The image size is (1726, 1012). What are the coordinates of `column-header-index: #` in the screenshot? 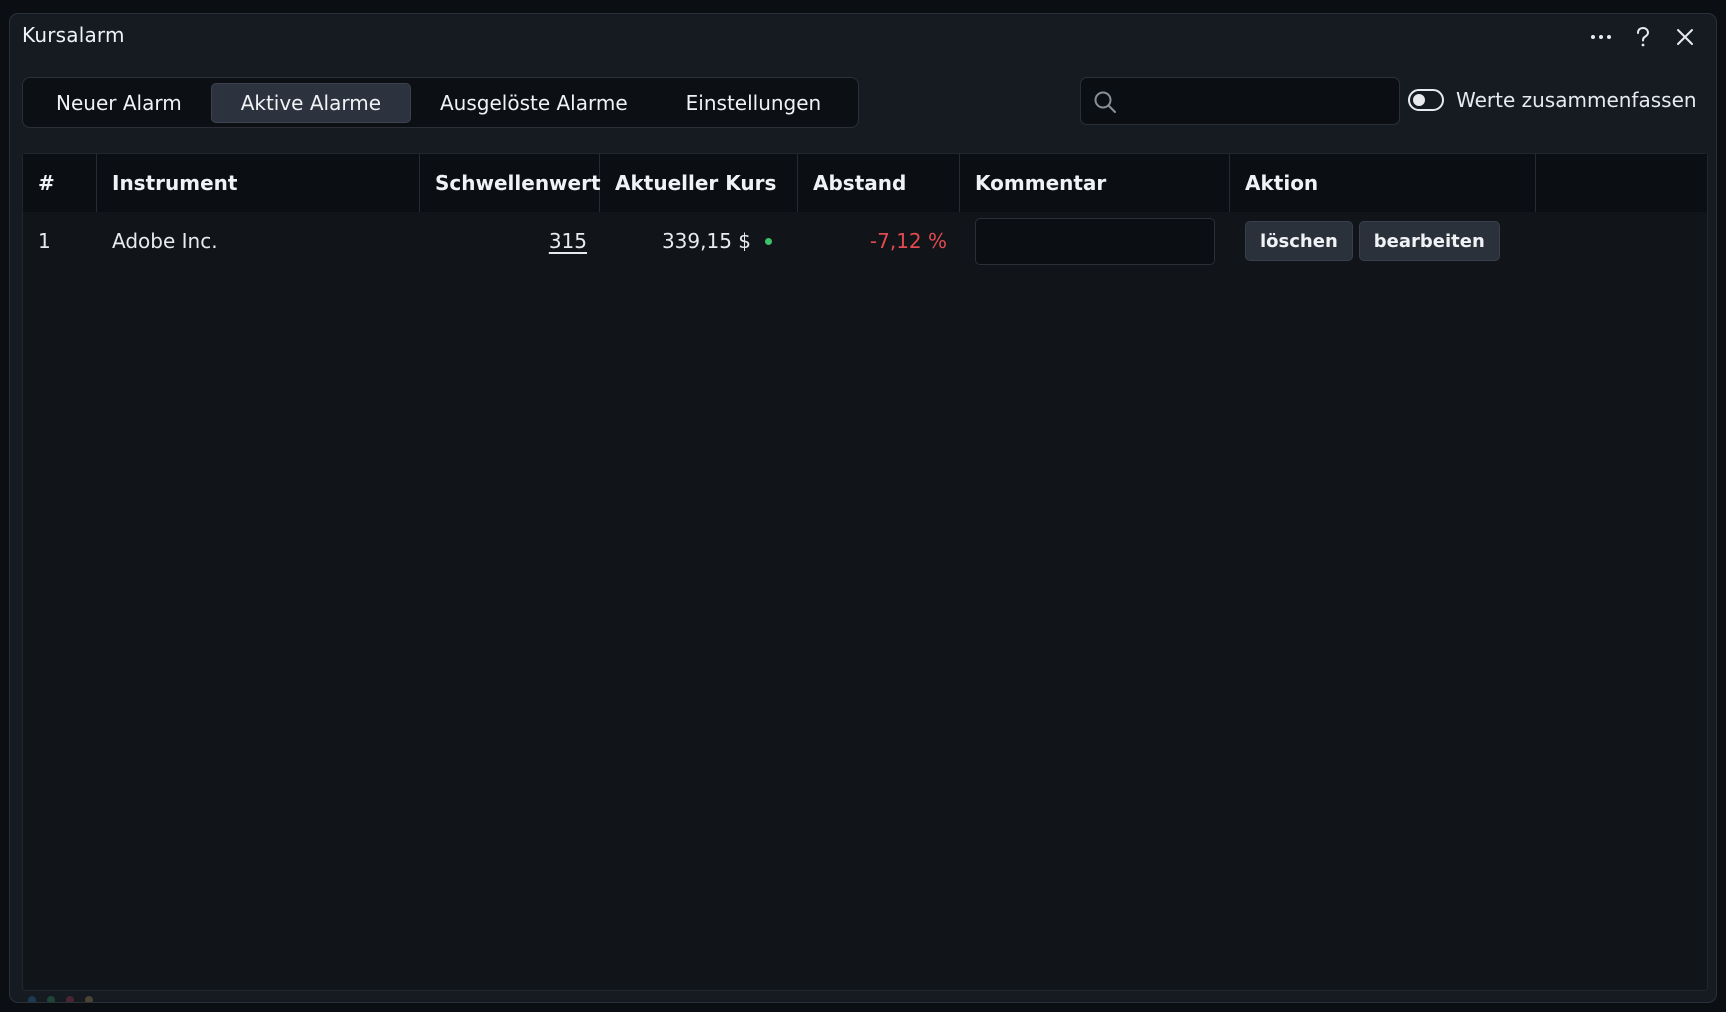 It's located at (60, 183).